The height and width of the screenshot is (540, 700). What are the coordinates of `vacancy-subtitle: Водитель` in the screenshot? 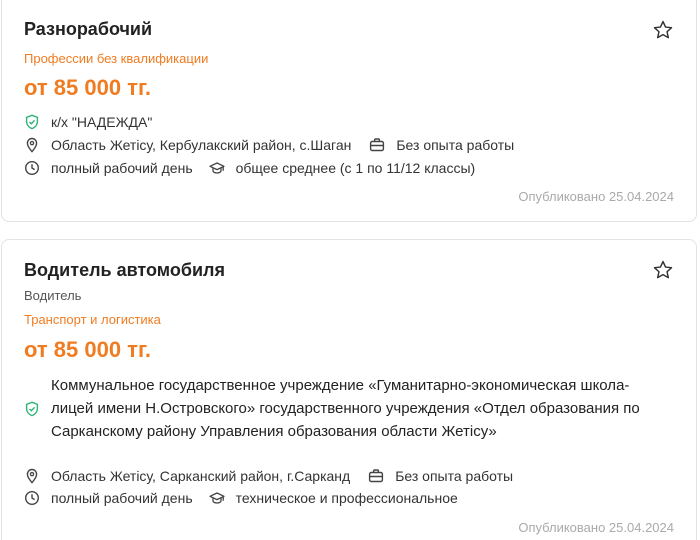 It's located at (53, 295).